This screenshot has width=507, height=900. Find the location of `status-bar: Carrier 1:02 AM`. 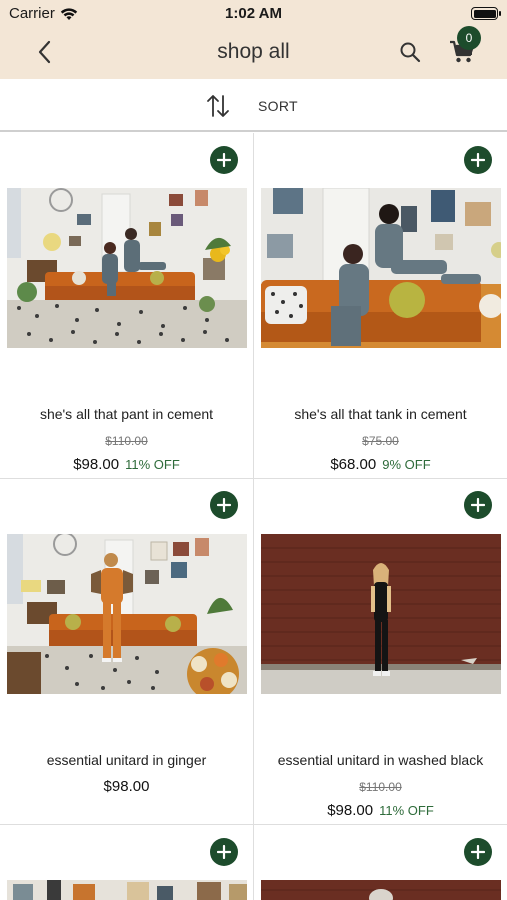

status-bar: Carrier 1:02 AM is located at coordinates (253, 14).